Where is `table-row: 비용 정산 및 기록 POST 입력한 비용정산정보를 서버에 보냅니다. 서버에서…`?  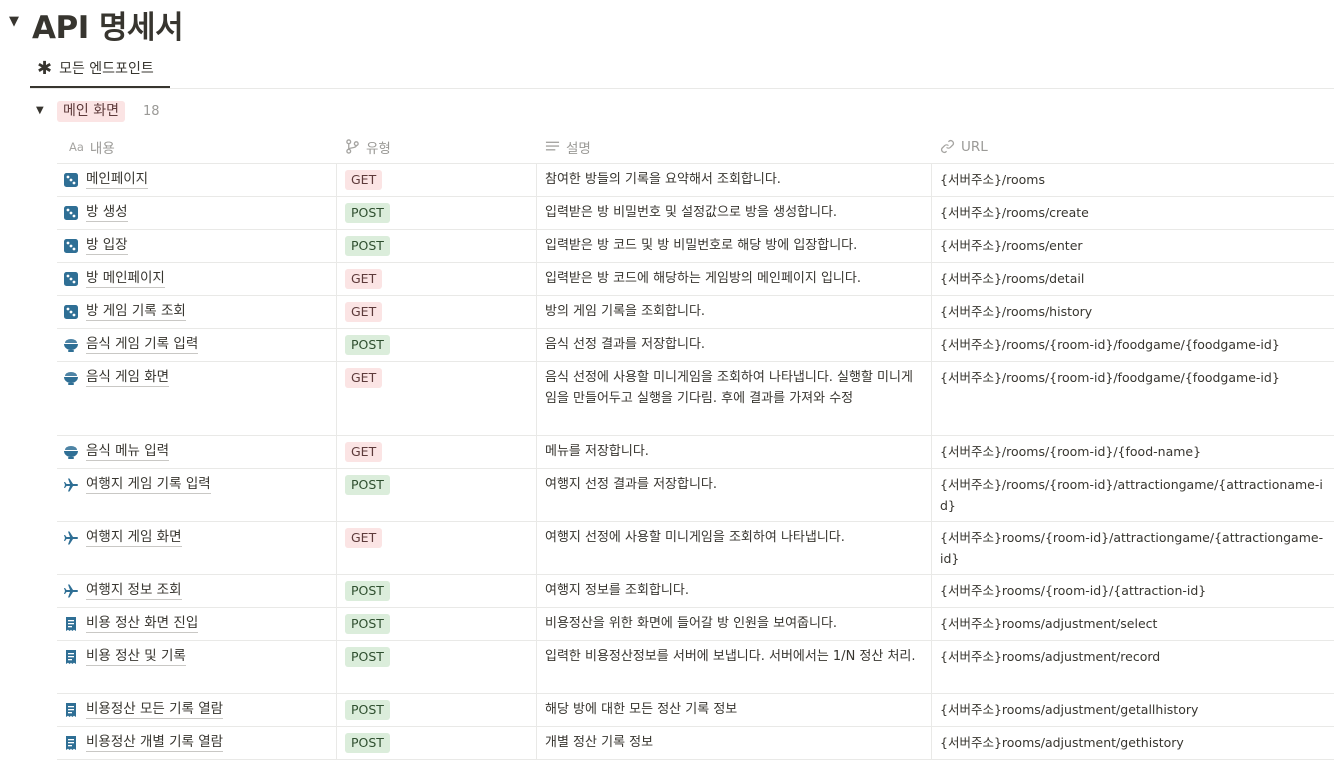 table-row: 비용 정산 및 기록 POST 입력한 비용정산정보를 서버에 보냅니다. 서버에서… is located at coordinates (695, 667).